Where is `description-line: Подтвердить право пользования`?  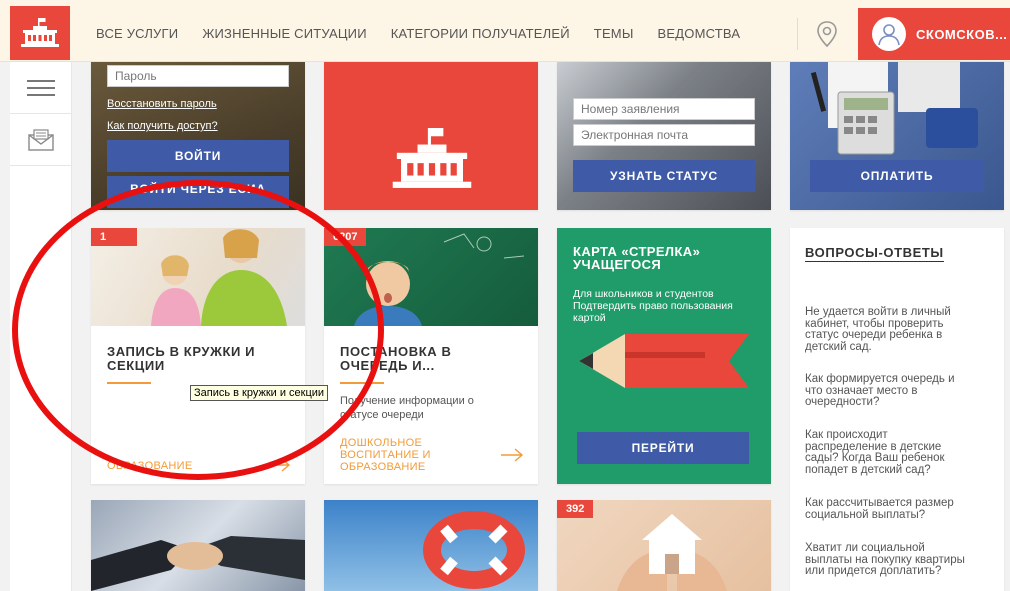 description-line: Подтвердить право пользования is located at coordinates (653, 306).